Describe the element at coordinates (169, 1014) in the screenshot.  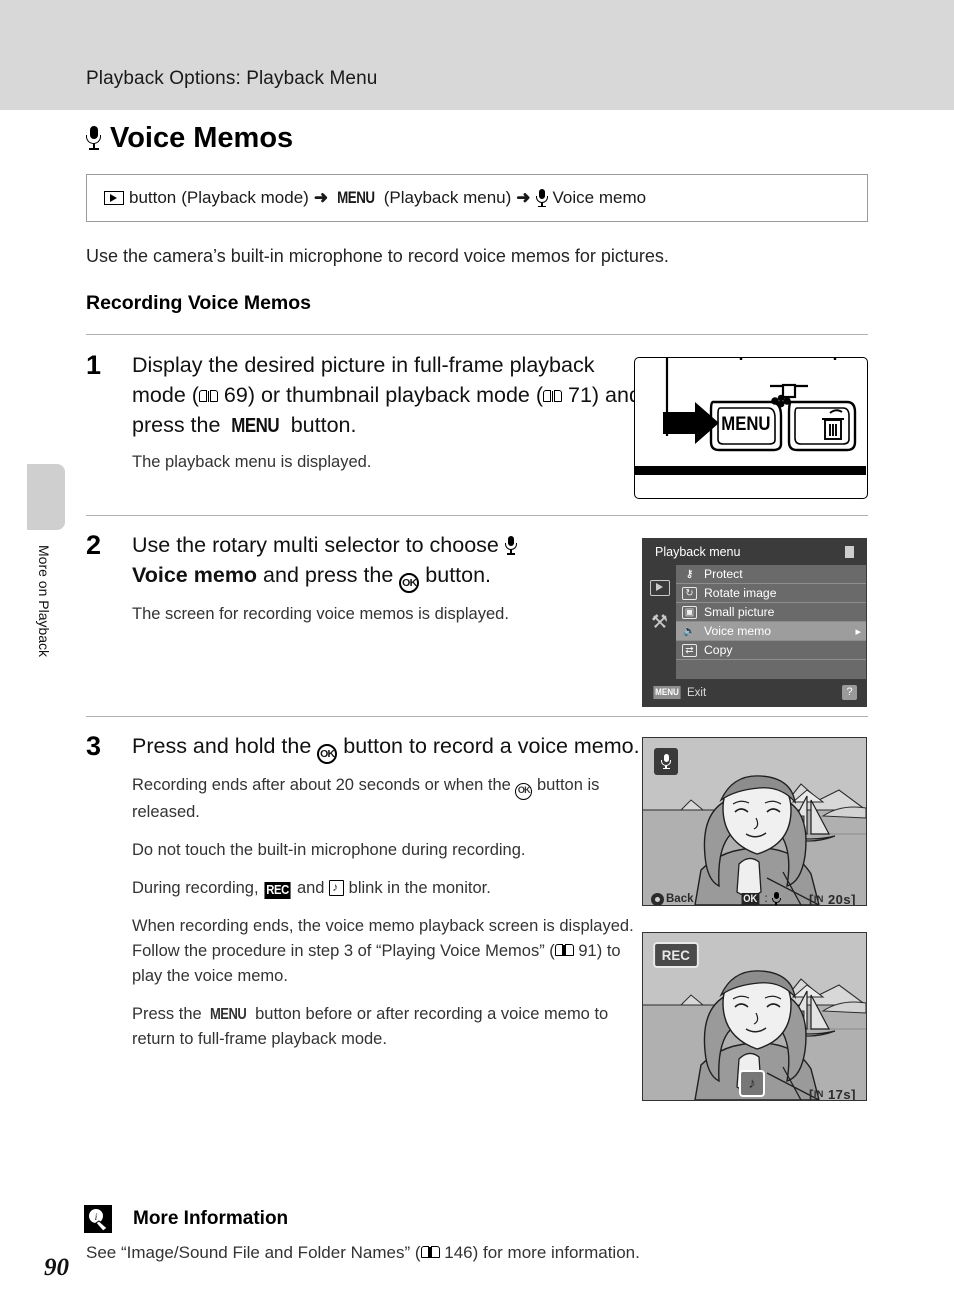
I see `step-3-note-5-a: Press the` at that location.